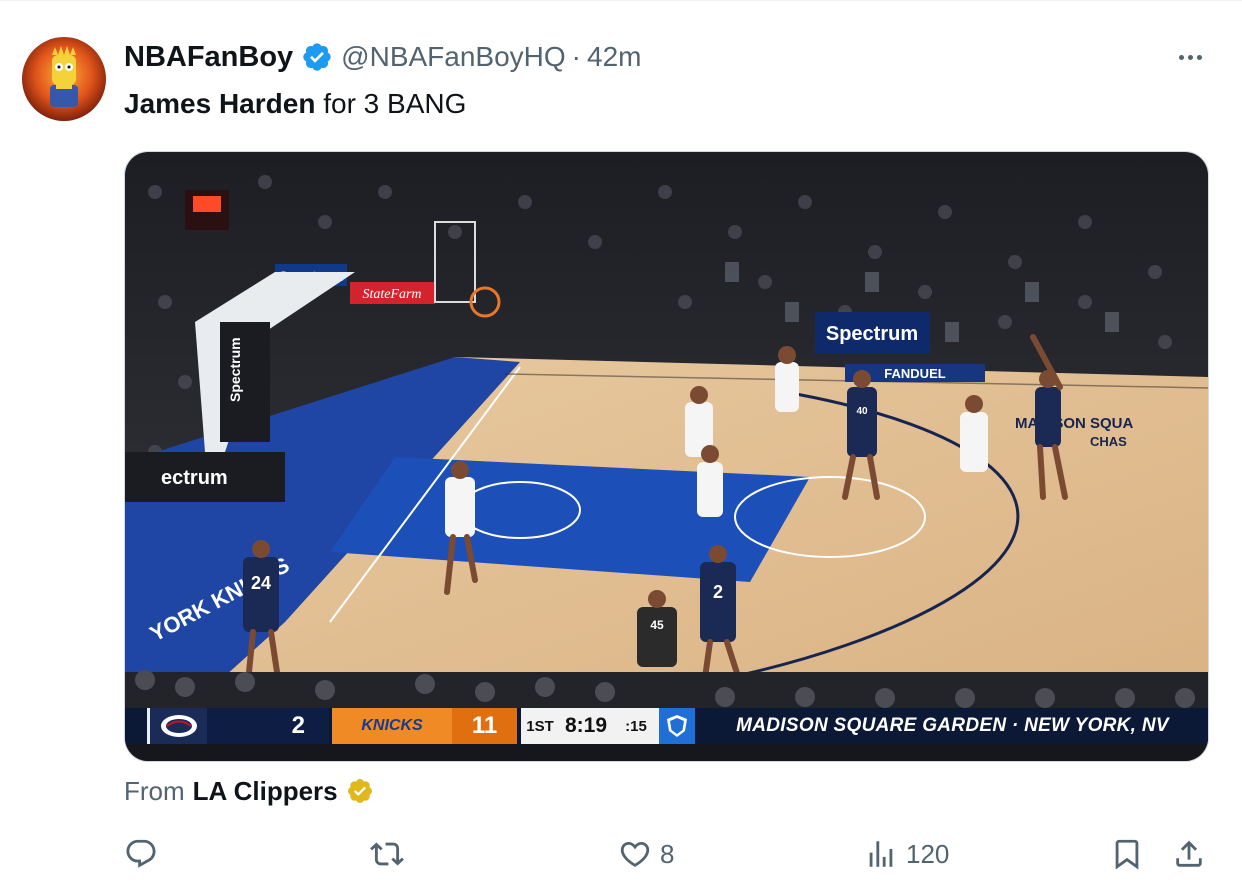 The image size is (1242, 893). I want to click on game-clock: 8:19, so click(586, 726).